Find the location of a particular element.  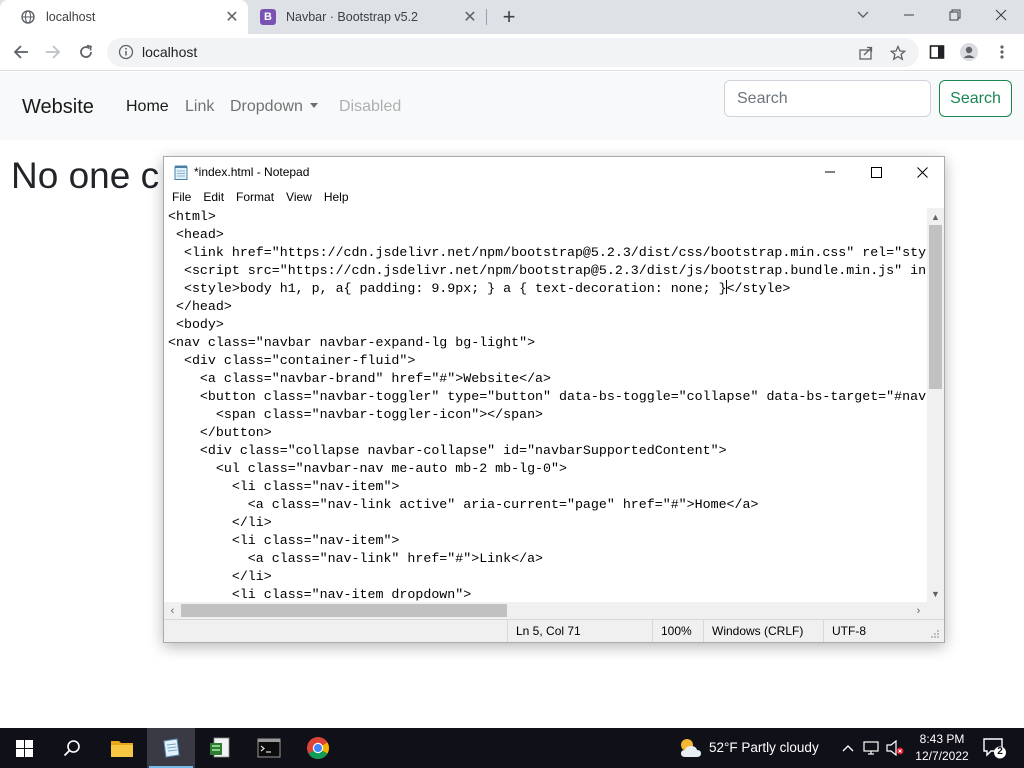

restore-icon is located at coordinates (955, 15).